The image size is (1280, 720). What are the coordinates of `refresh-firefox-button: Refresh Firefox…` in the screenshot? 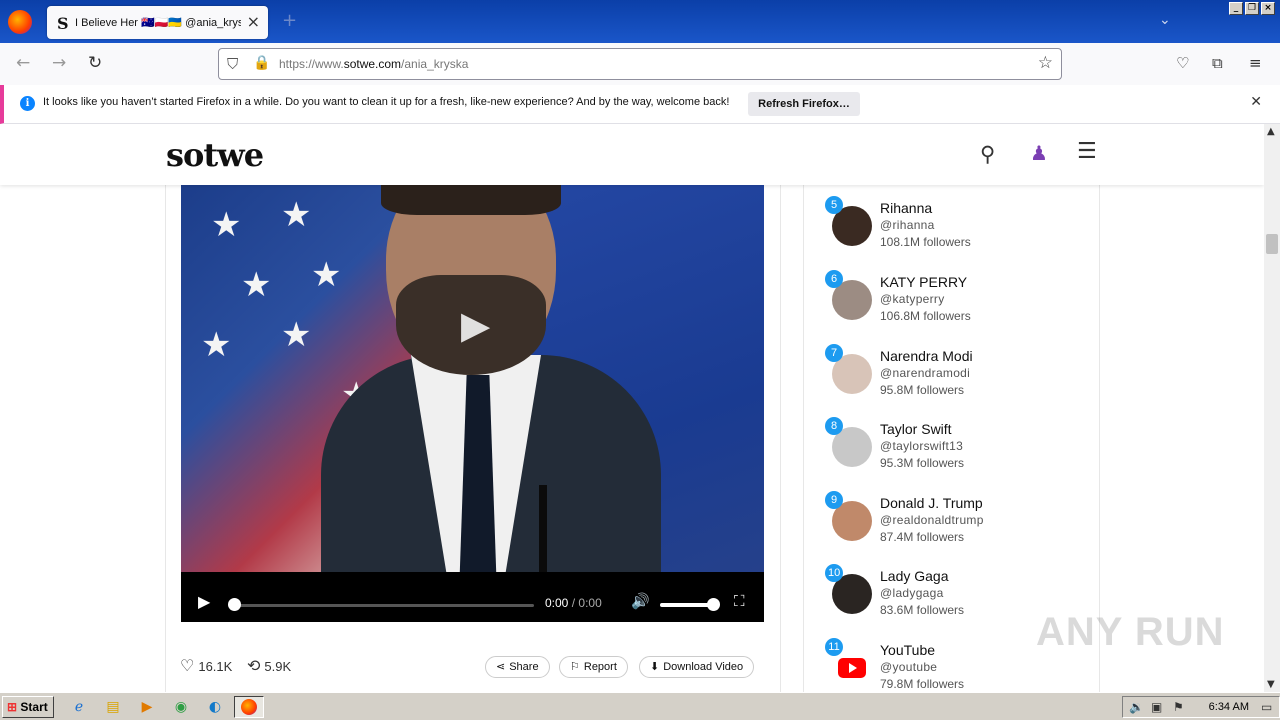 It's located at (804, 104).